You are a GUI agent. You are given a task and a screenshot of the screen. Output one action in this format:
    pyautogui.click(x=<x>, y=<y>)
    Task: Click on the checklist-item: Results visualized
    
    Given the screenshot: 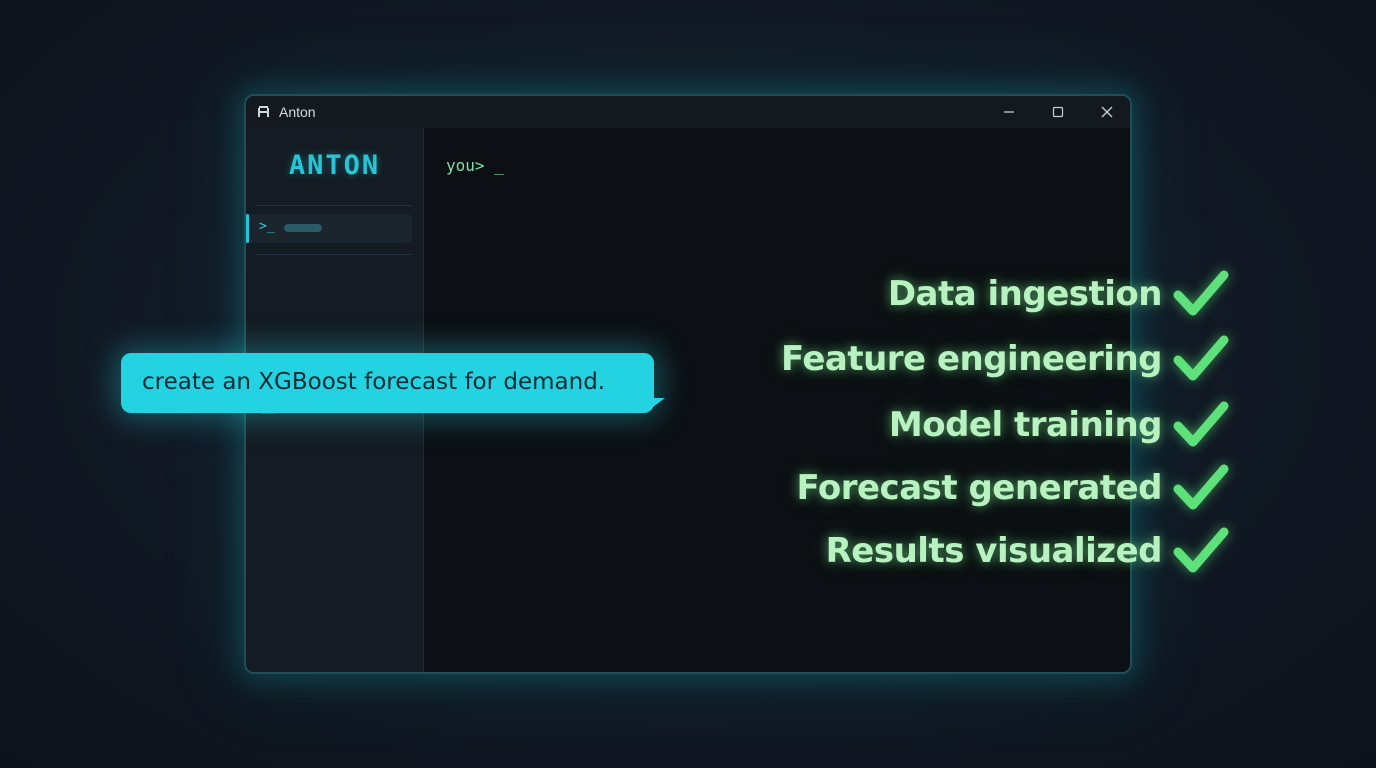 What is the action you would take?
    pyautogui.click(x=1028, y=551)
    